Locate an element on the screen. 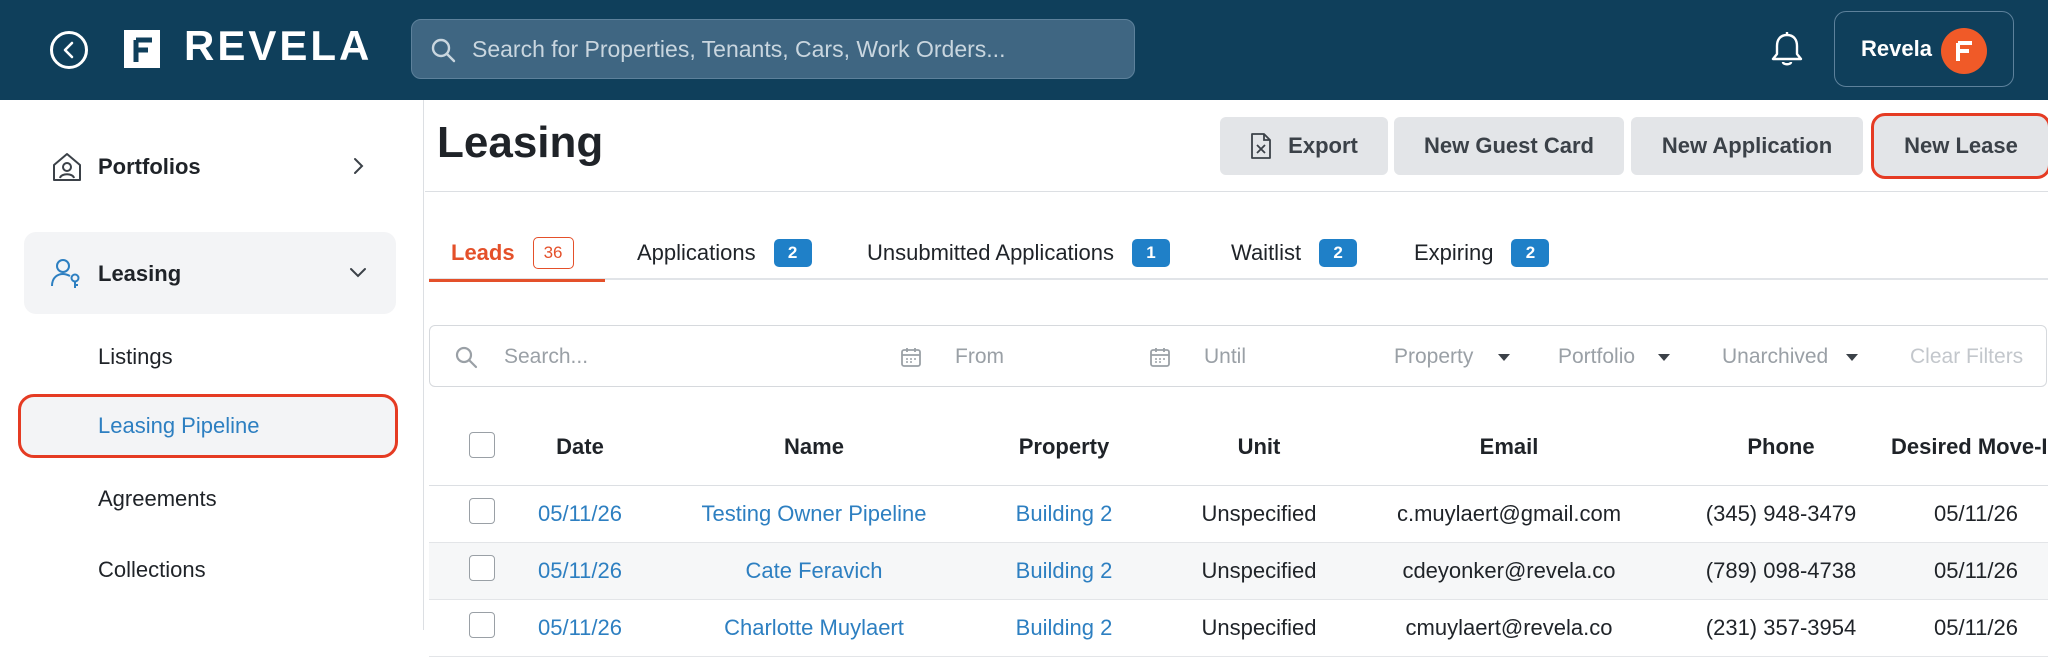  user-key-icon is located at coordinates (65, 273).